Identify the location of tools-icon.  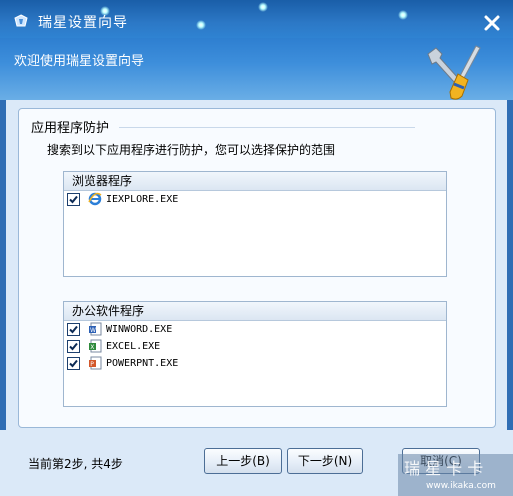
(454, 72).